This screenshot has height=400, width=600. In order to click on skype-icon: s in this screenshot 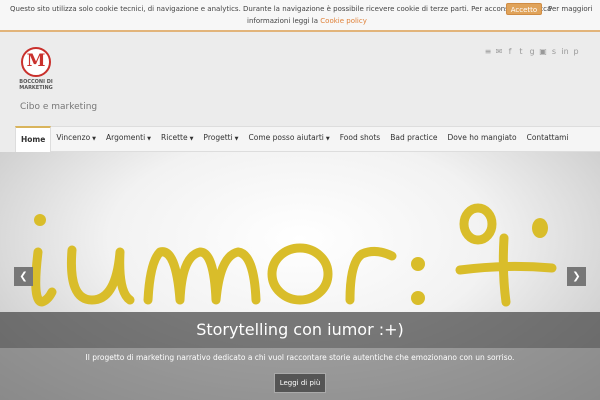, I will do `click(554, 51)`.